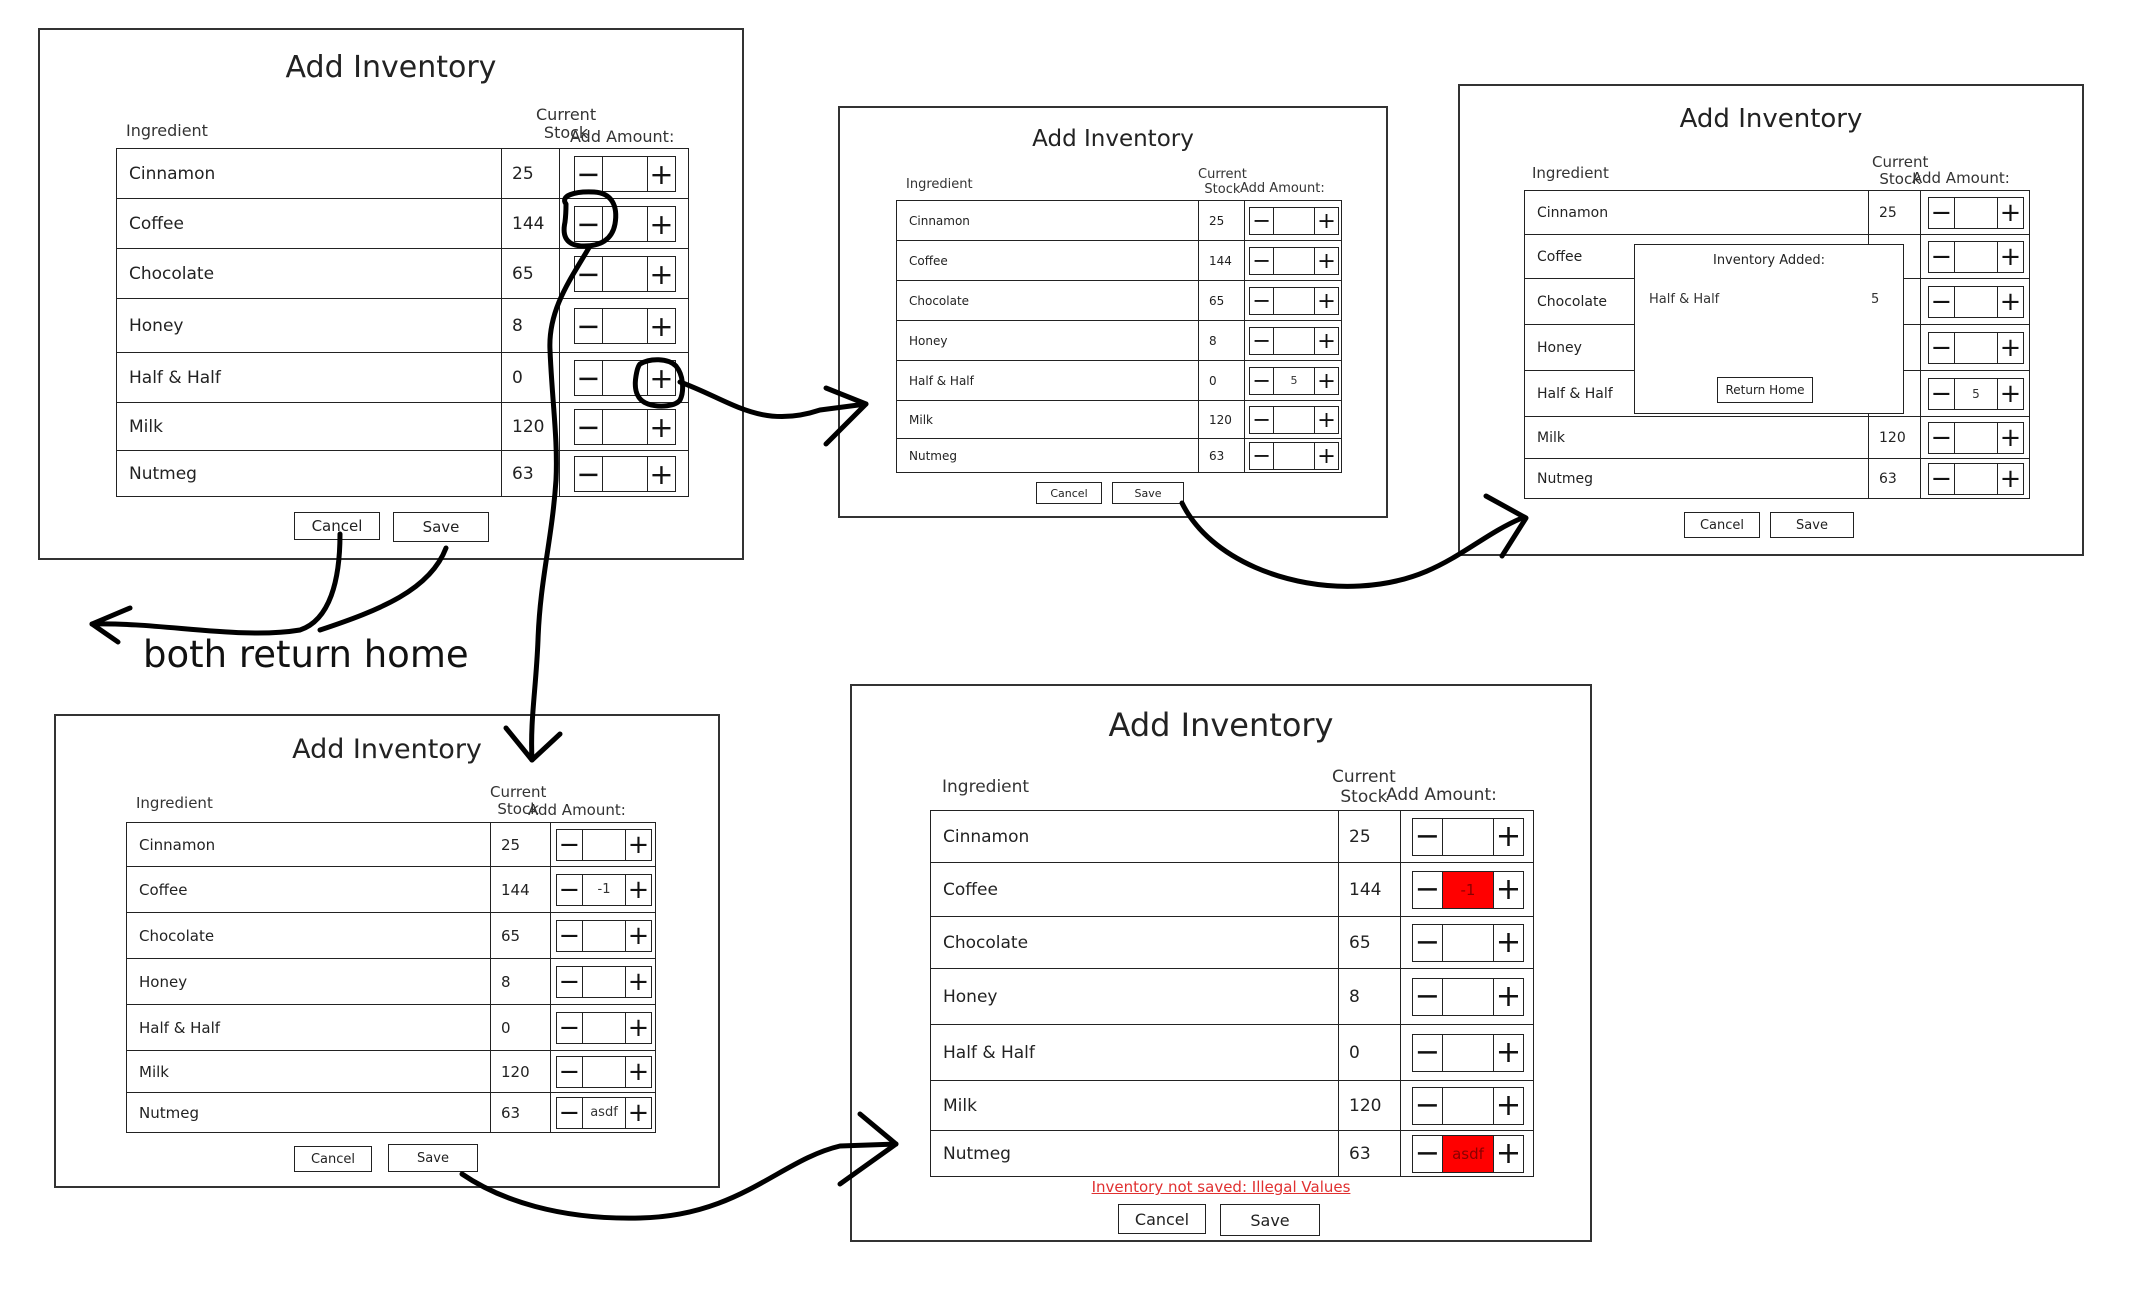 This screenshot has width=2138, height=1300. I want to click on return-home-button: Return Home, so click(1765, 390).